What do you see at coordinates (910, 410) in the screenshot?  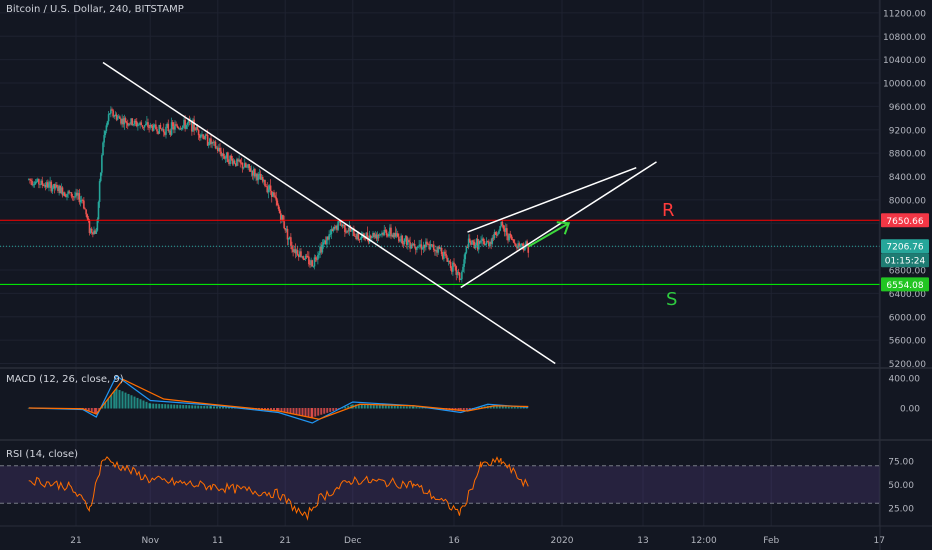 I see `macd-y-tick: 0.00` at bounding box center [910, 410].